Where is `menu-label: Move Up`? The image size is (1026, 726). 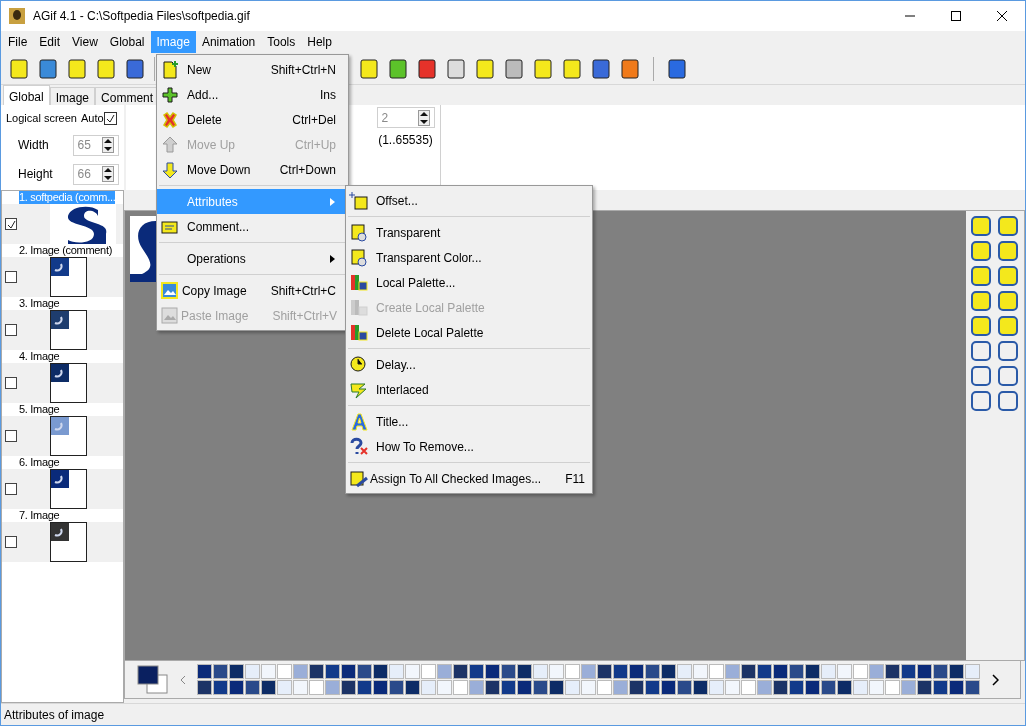 menu-label: Move Up is located at coordinates (212, 145).